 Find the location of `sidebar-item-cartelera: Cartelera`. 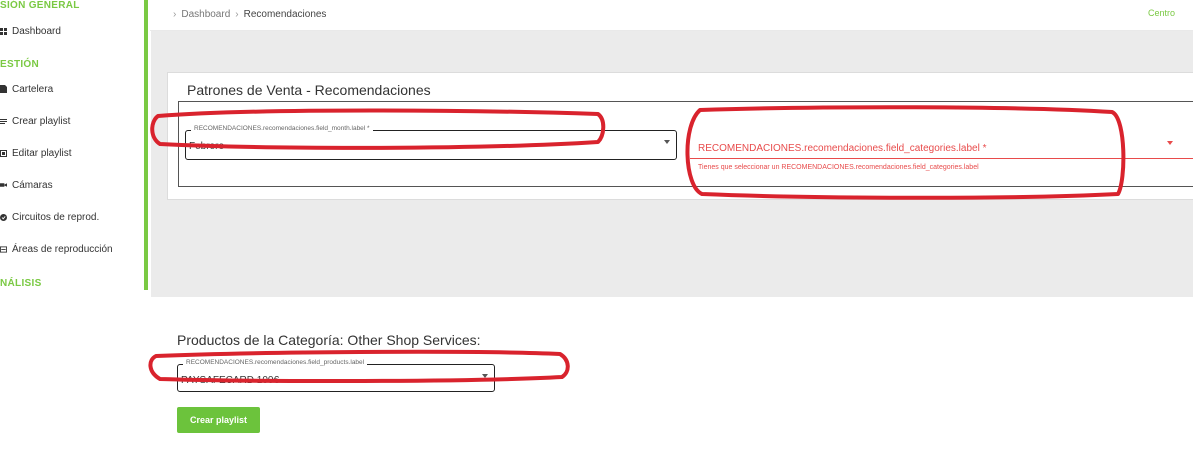

sidebar-item-cartelera: Cartelera is located at coordinates (26, 89).